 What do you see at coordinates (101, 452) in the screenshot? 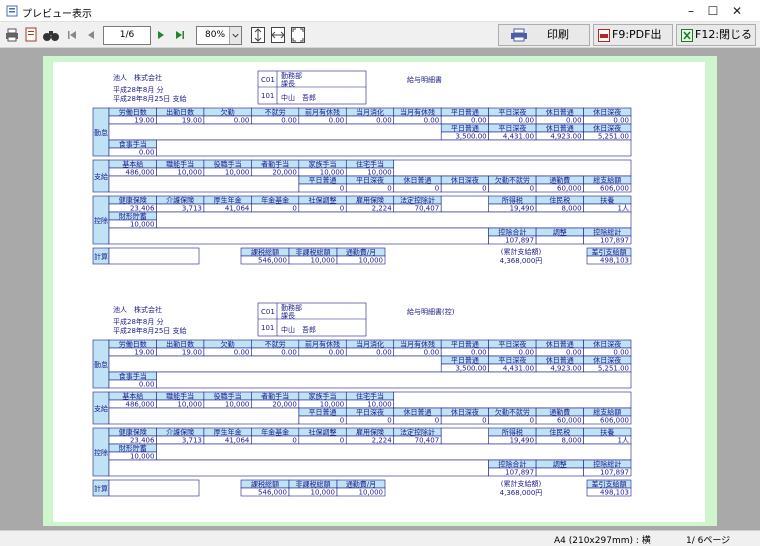
I see `deduction-side-label: 控除` at bounding box center [101, 452].